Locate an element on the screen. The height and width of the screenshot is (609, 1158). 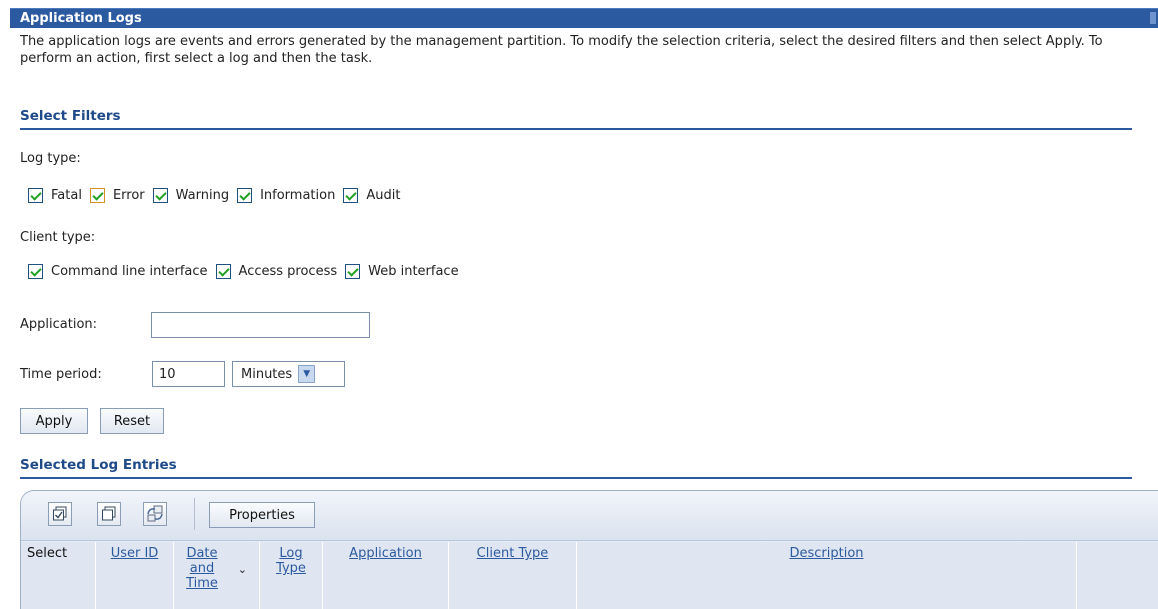
reset-button: Reset is located at coordinates (132, 421).